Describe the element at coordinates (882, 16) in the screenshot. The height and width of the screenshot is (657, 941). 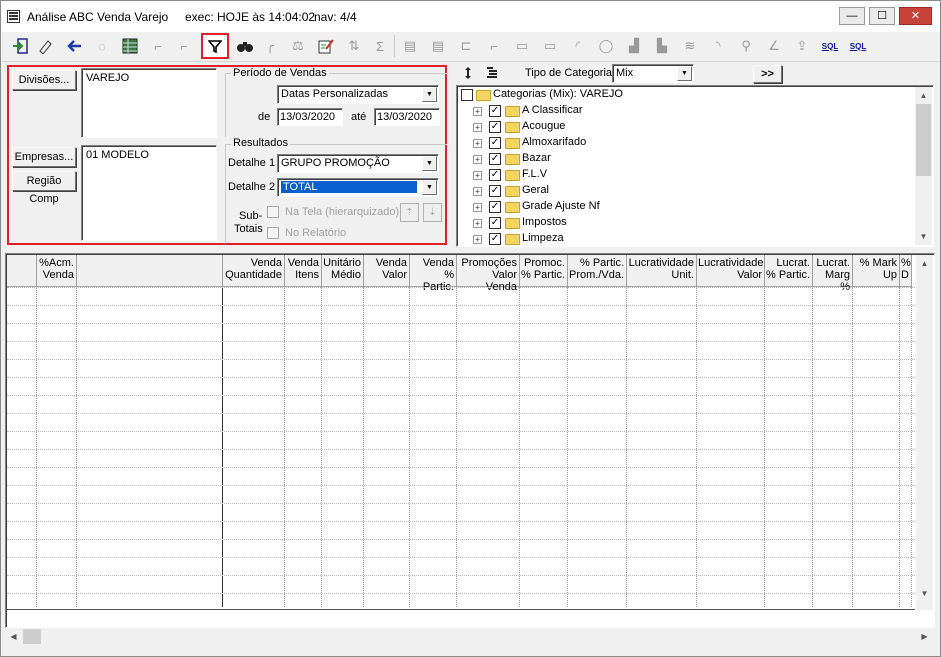
I see `maximize-button: ☐` at that location.